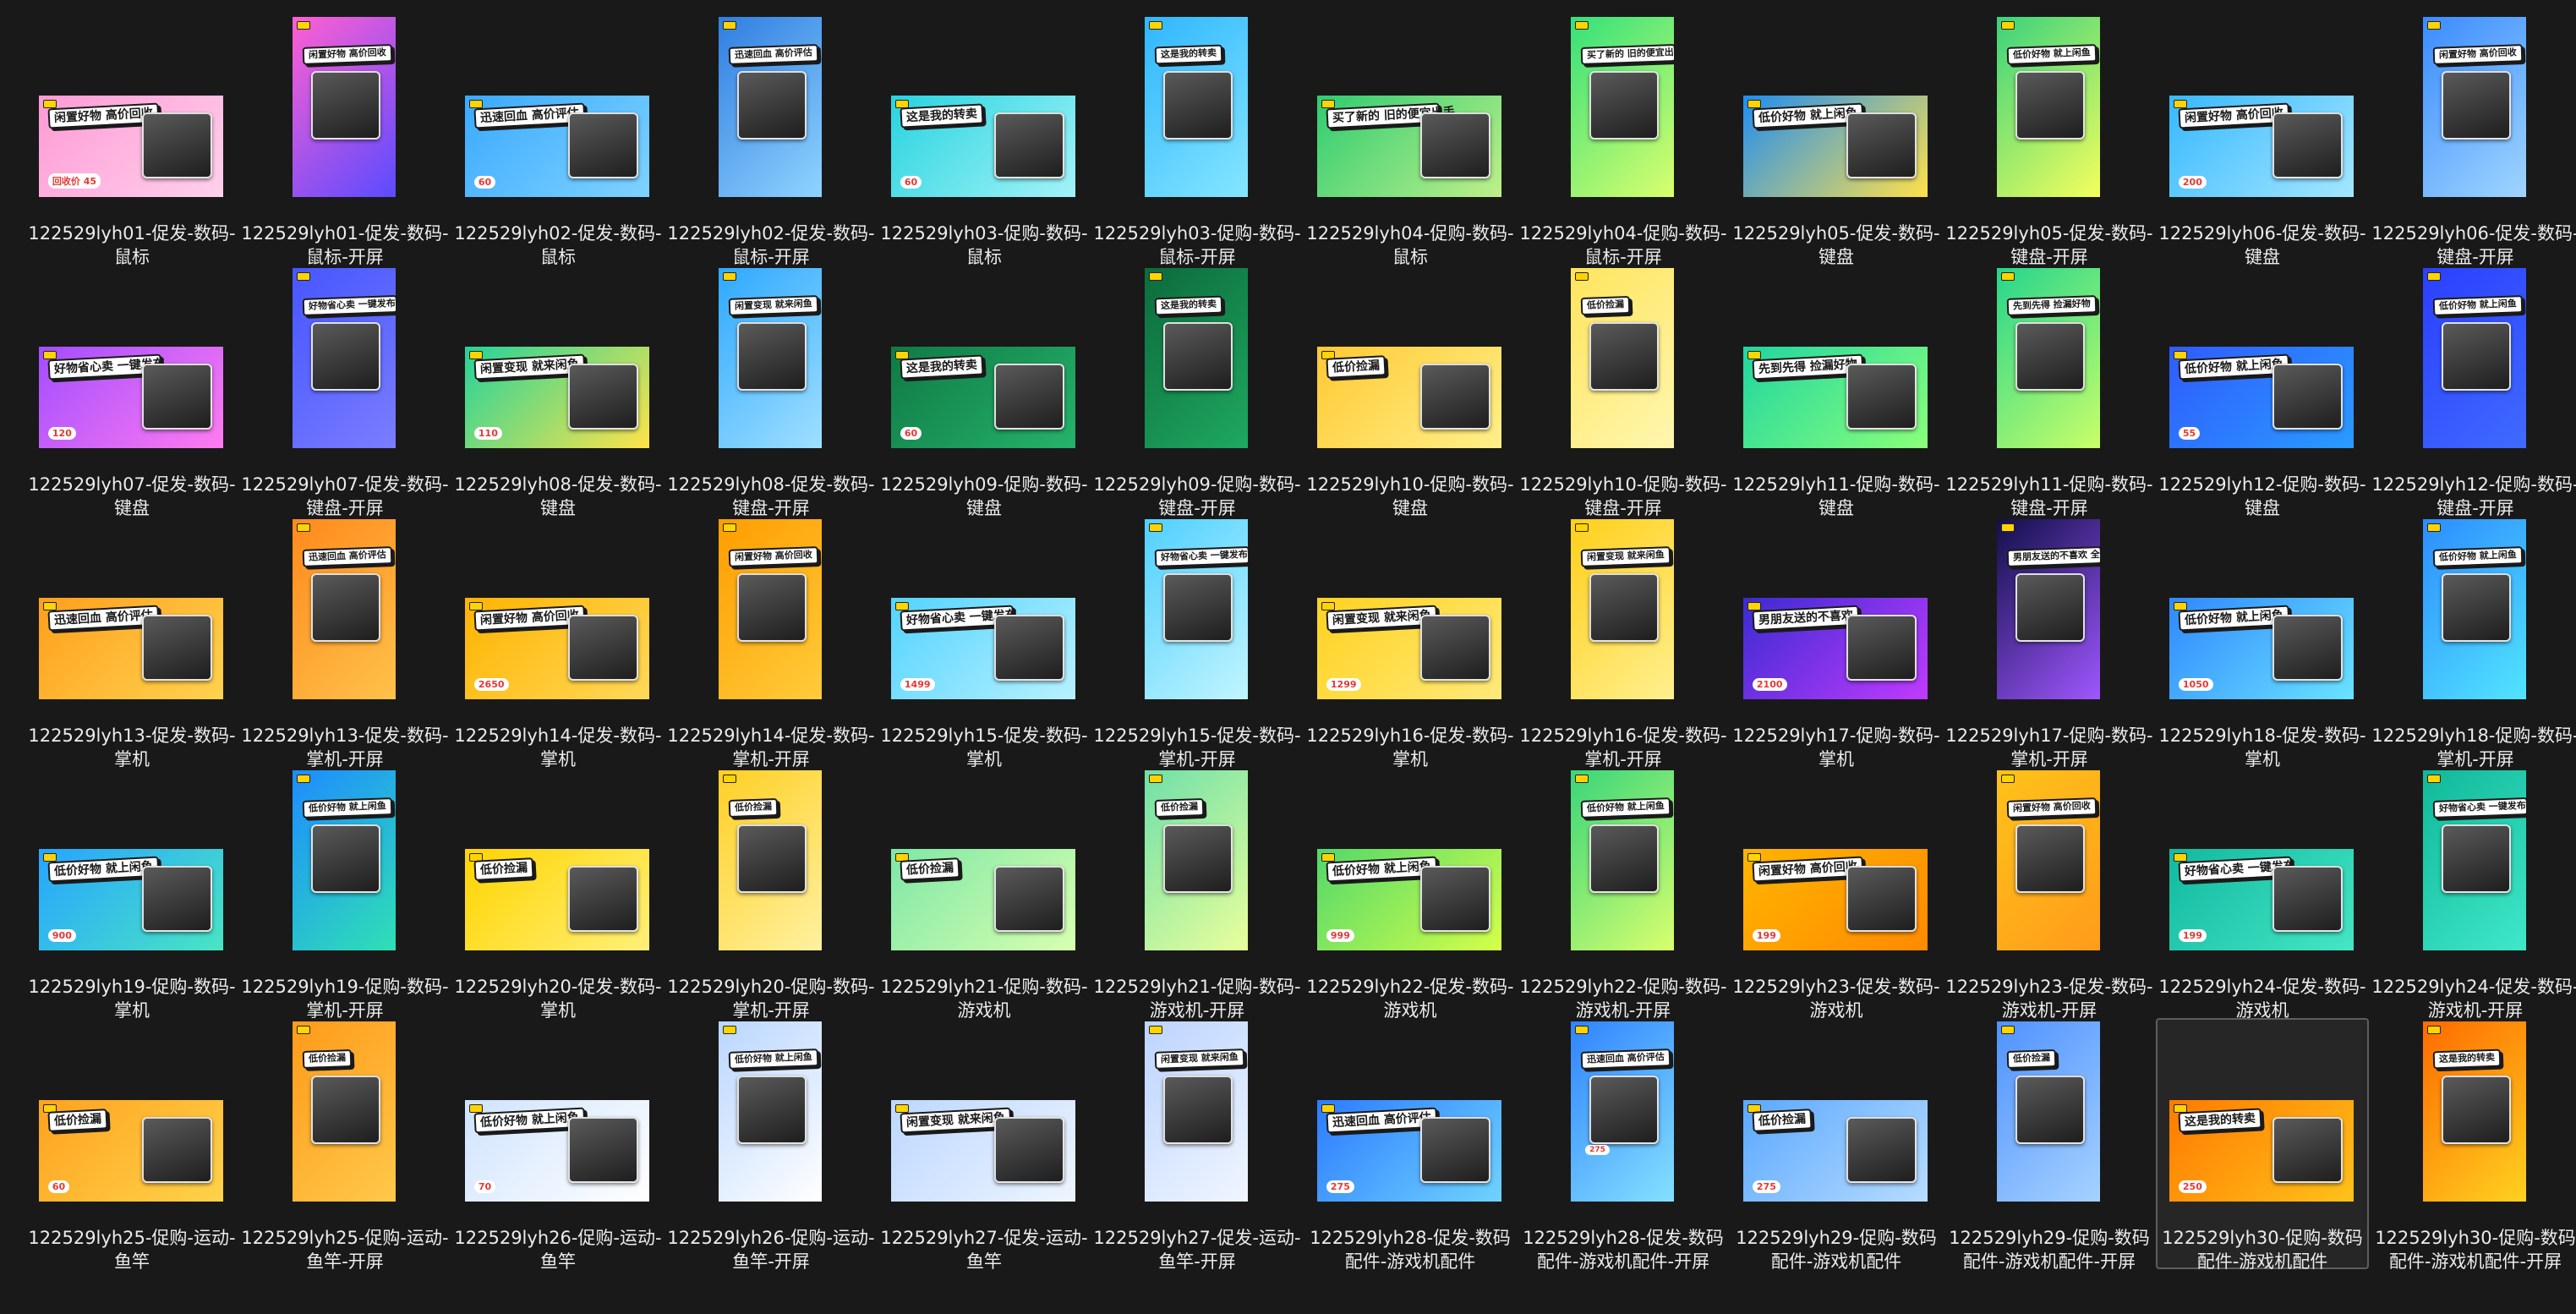 This screenshot has width=2576, height=1314. I want to click on file-item: 好物省心卖 一键发布 120 122529lyh07-促发-数码-键盘, so click(131, 391).